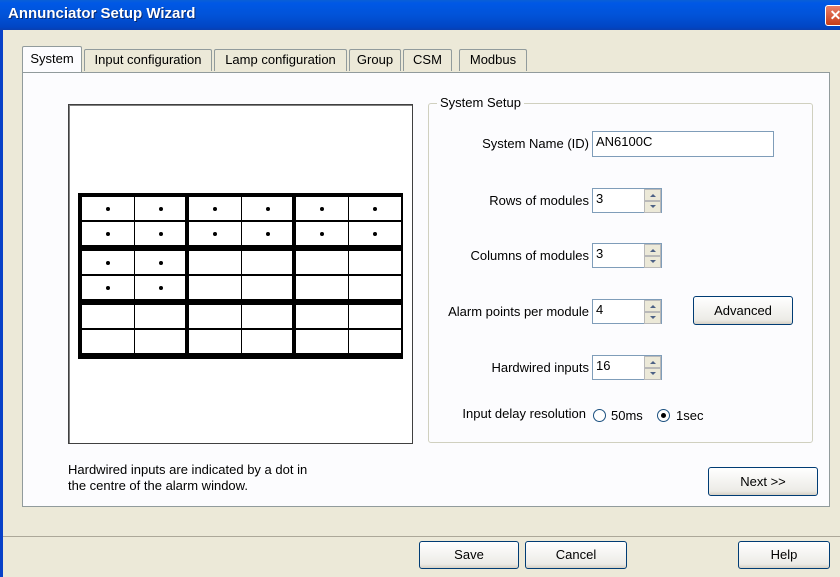 Image resolution: width=840 pixels, height=577 pixels. What do you see at coordinates (52, 59) in the screenshot?
I see `tab-system: System` at bounding box center [52, 59].